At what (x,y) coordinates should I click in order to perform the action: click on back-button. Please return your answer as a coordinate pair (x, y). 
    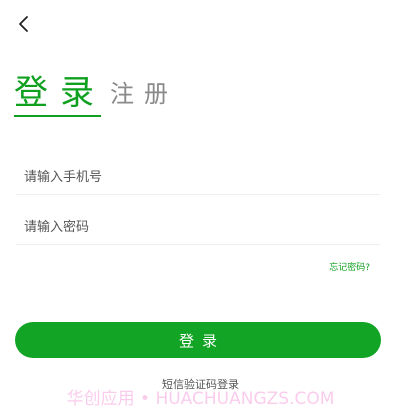
    Looking at the image, I should click on (24, 24).